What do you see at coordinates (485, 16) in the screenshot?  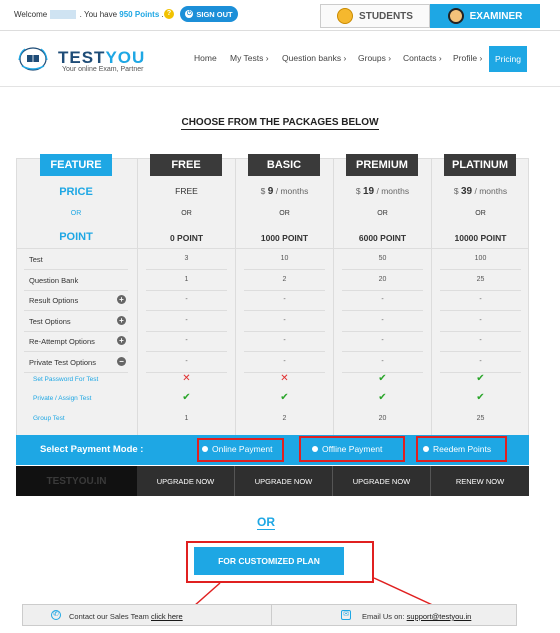 I see `tab-examiner: EXAMINER` at bounding box center [485, 16].